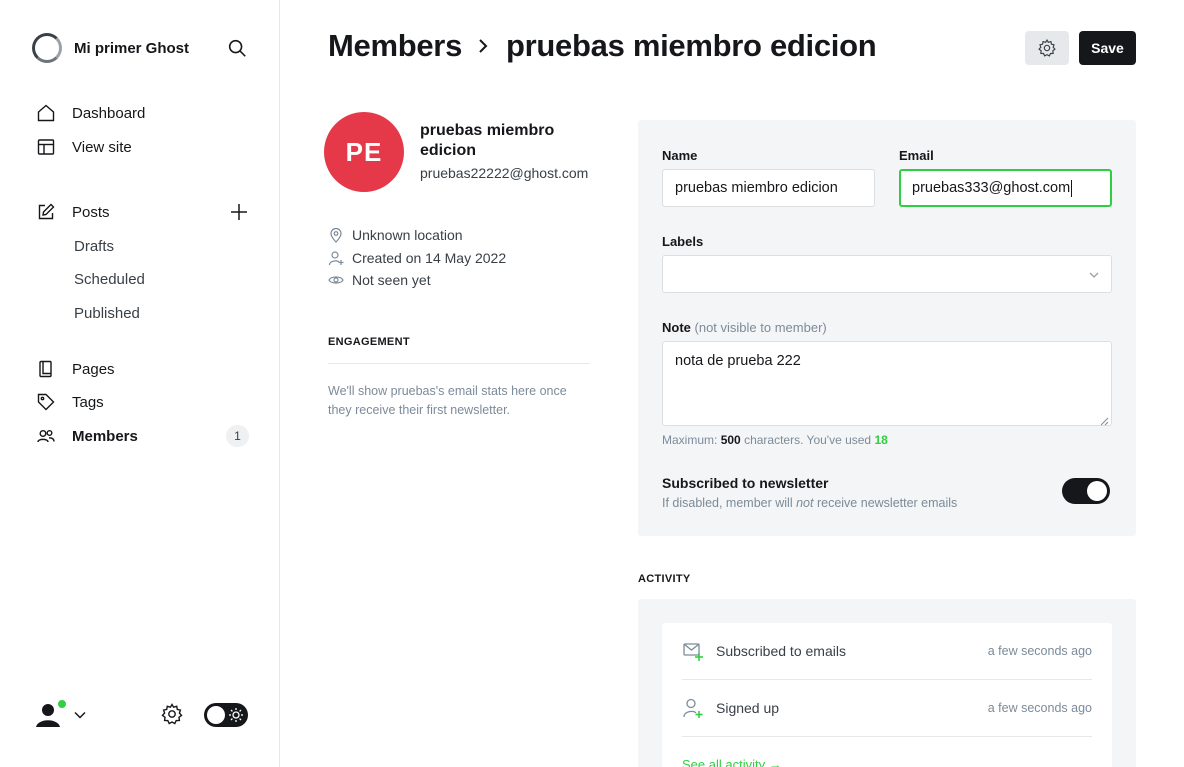 The height and width of the screenshot is (767, 1184). Describe the element at coordinates (730, 440) in the screenshot. I see `char-count-max: 500` at that location.